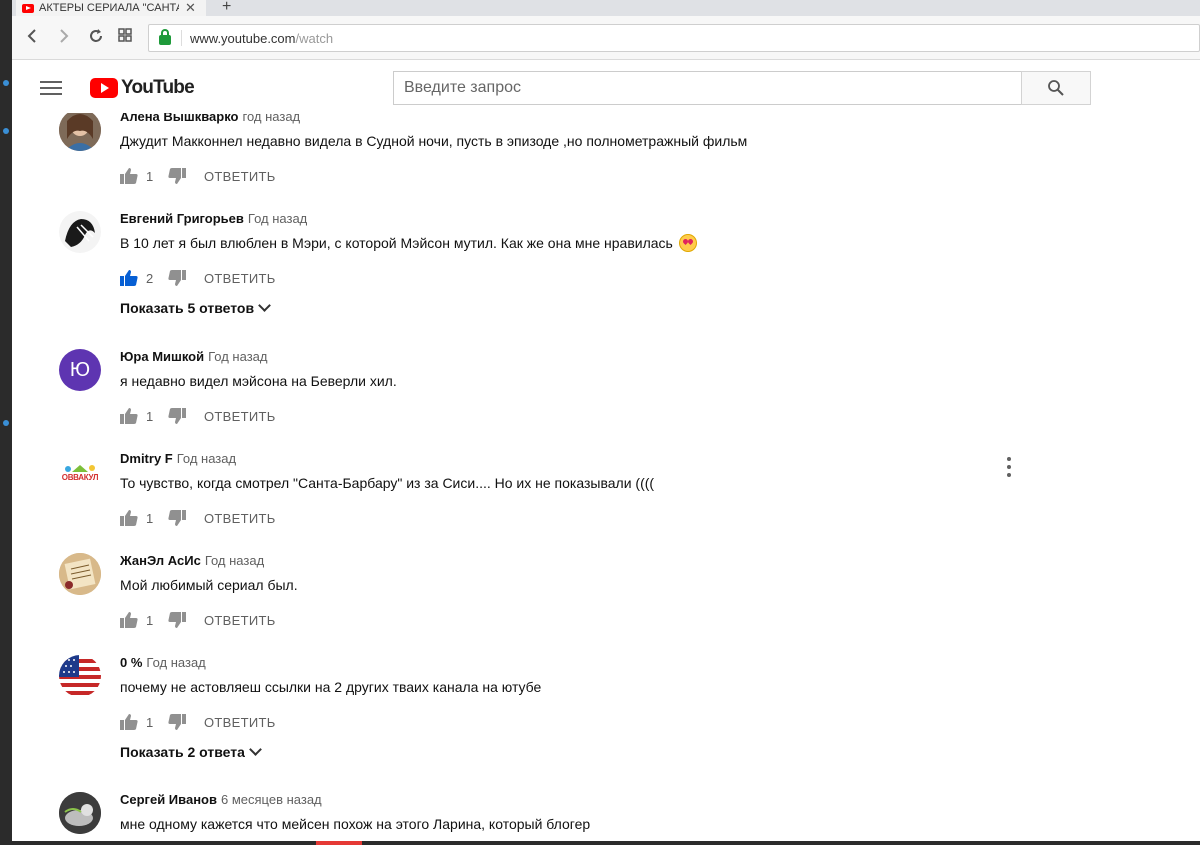 The height and width of the screenshot is (845, 1200). Describe the element at coordinates (80, 477) in the screenshot. I see `avatar-text: ОВВАКУЛ` at that location.